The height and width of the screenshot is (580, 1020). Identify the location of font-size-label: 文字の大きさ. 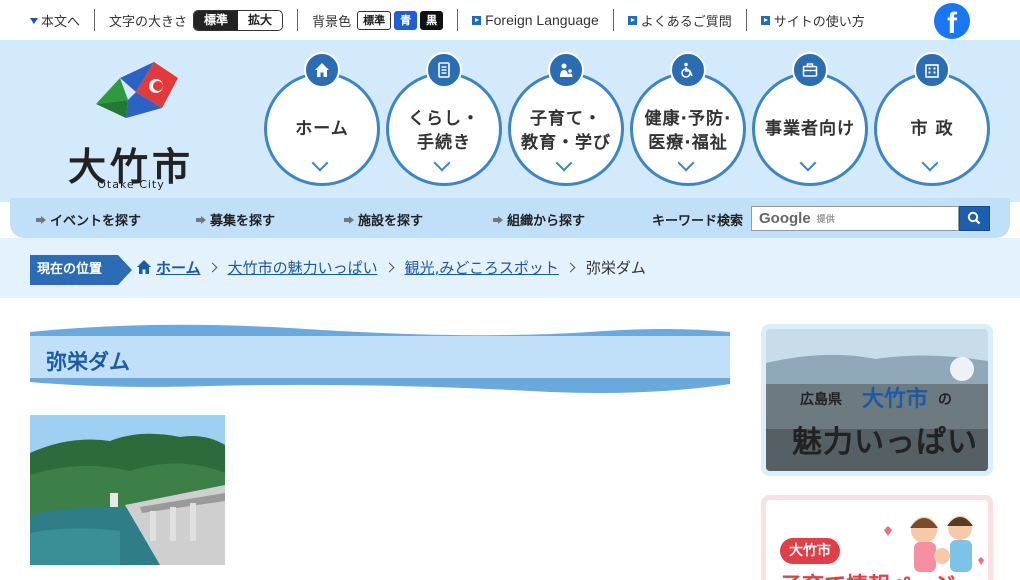
(148, 22).